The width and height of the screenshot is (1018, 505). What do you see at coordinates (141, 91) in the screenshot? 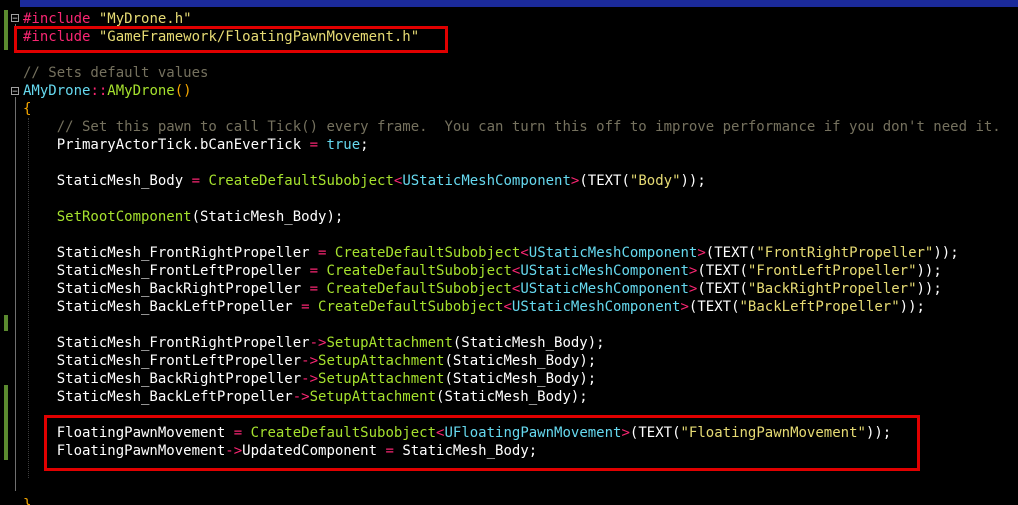
I see `code-token: AMyDrone` at bounding box center [141, 91].